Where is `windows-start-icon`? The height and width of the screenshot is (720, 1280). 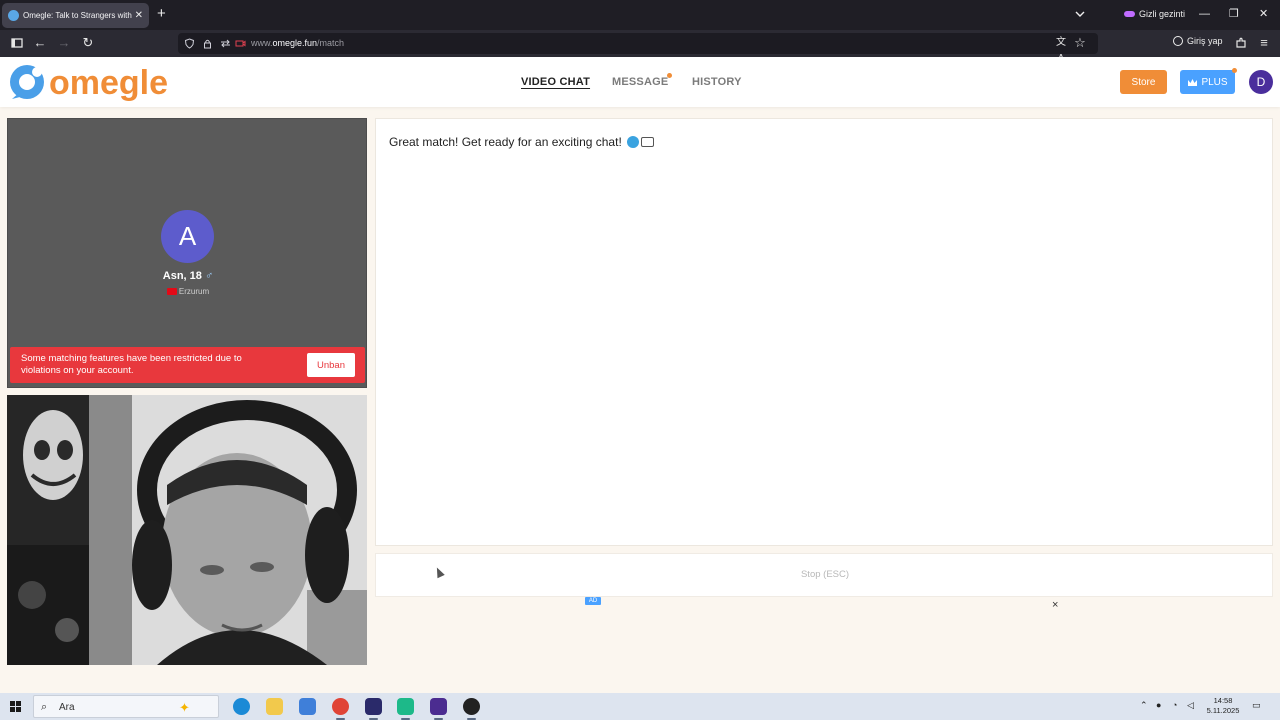
windows-start-icon is located at coordinates (15, 706).